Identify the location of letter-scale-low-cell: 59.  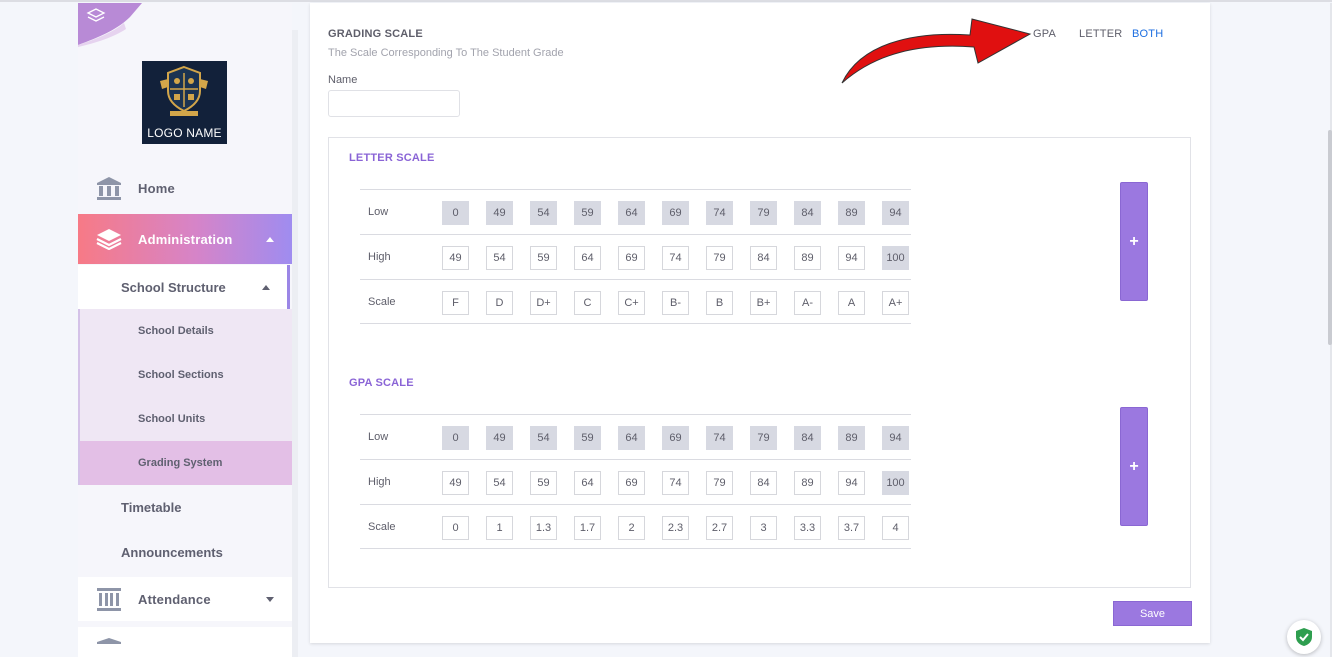
(587, 213).